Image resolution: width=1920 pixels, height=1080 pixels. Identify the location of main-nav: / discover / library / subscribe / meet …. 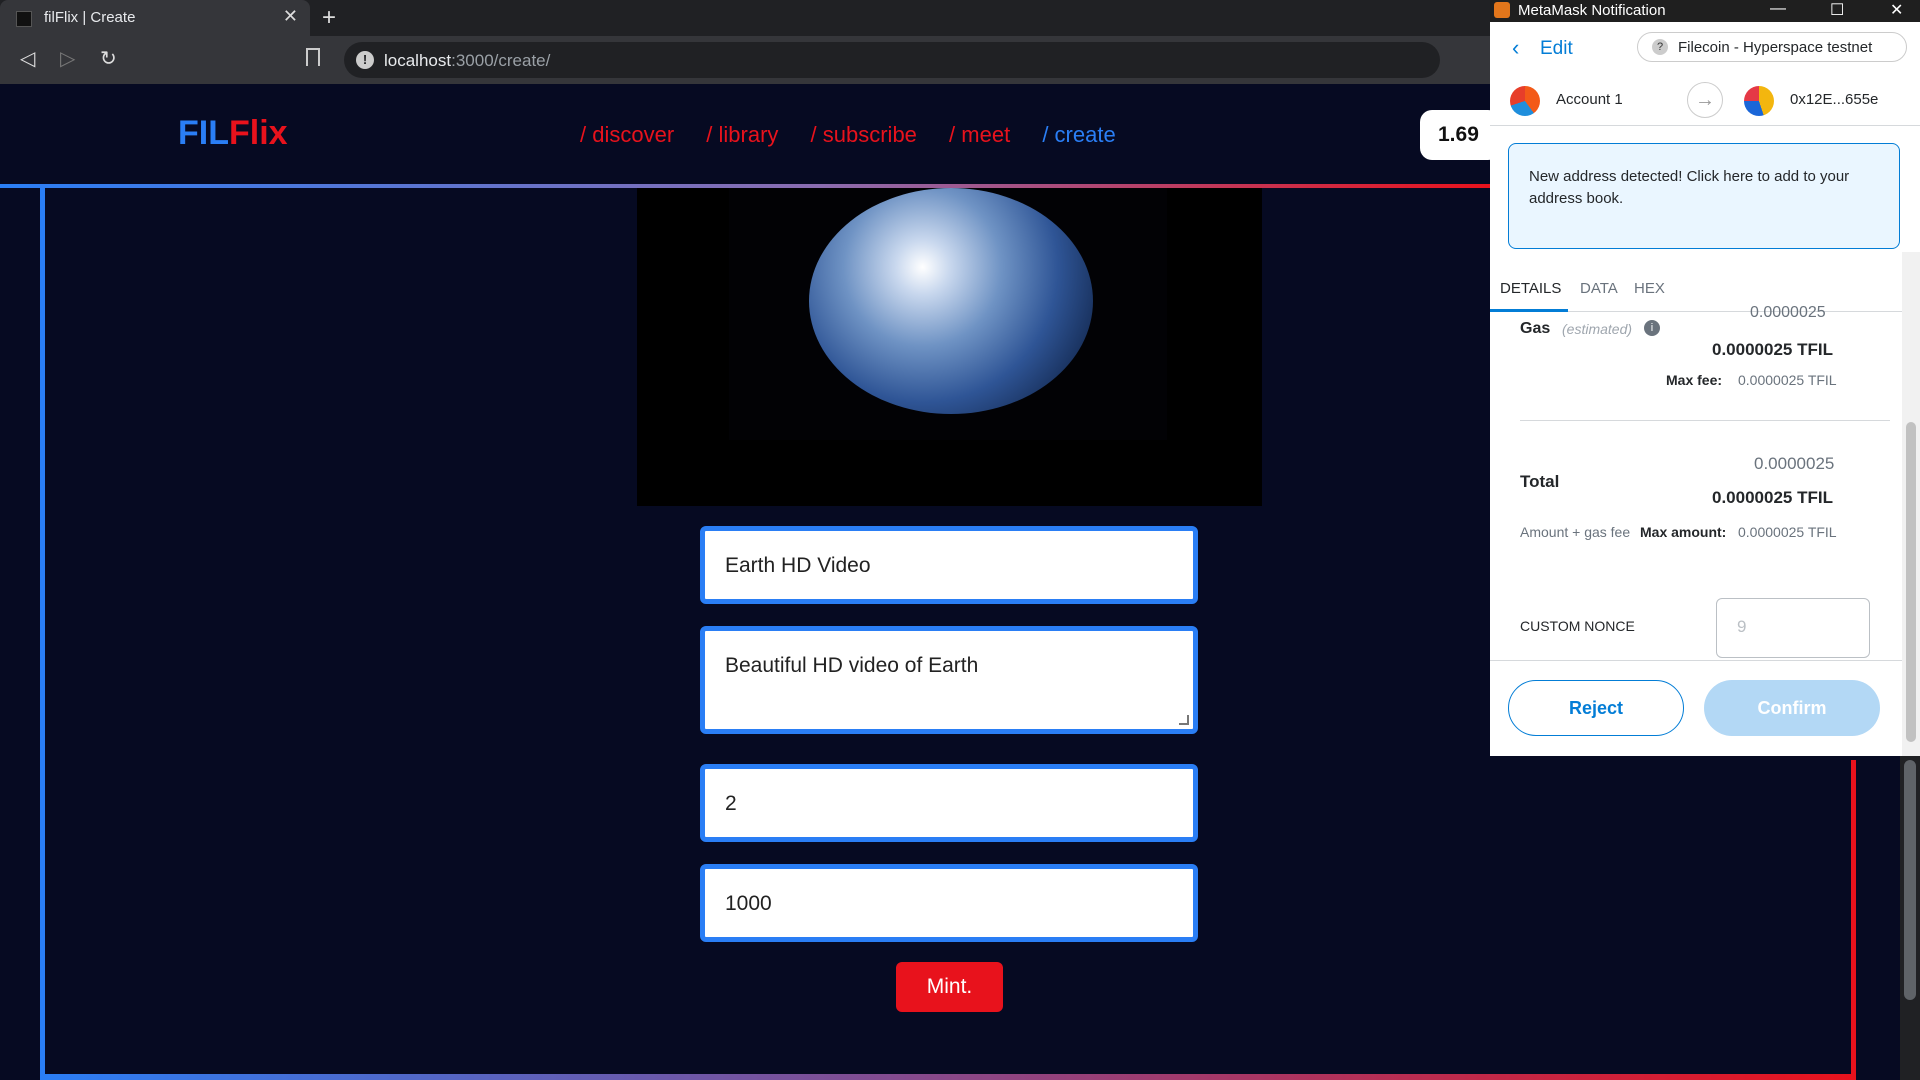
(861, 135).